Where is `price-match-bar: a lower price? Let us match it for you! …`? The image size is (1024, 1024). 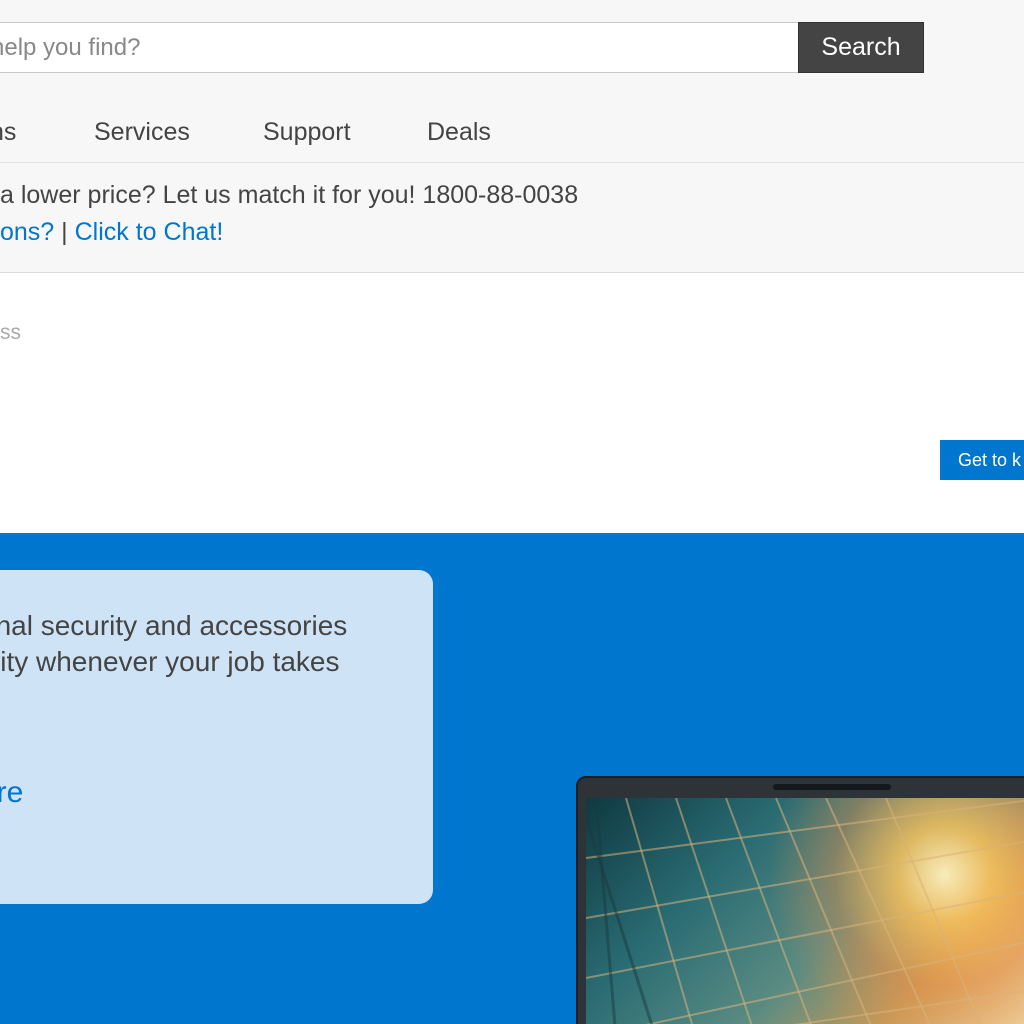 price-match-bar: a lower price? Let us match it for you! … is located at coordinates (512, 218).